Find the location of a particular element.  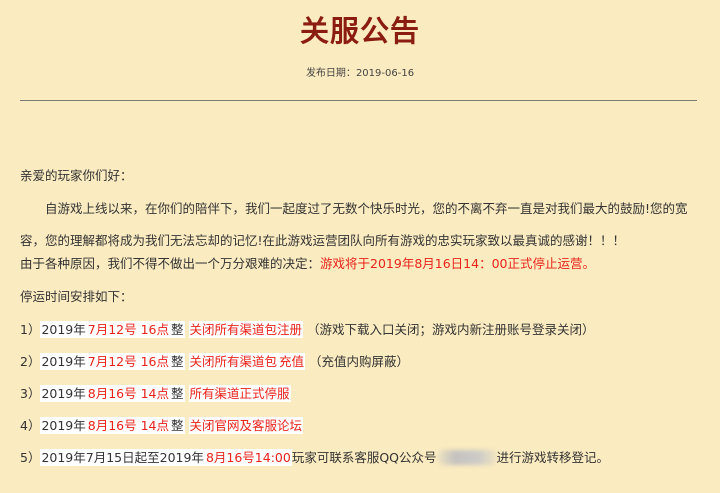

schedule-date: 8月16号14:00 is located at coordinates (248, 457).